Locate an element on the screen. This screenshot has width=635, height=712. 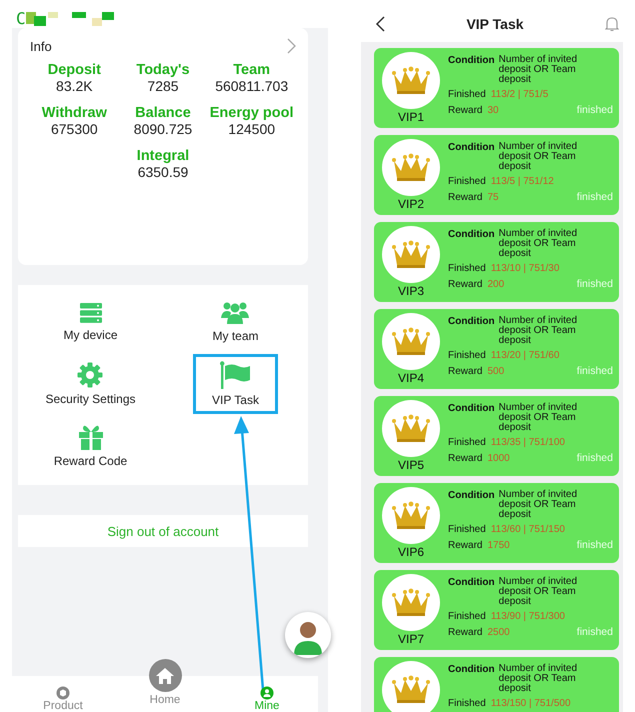
stat-label: Integral is located at coordinates (163, 156).